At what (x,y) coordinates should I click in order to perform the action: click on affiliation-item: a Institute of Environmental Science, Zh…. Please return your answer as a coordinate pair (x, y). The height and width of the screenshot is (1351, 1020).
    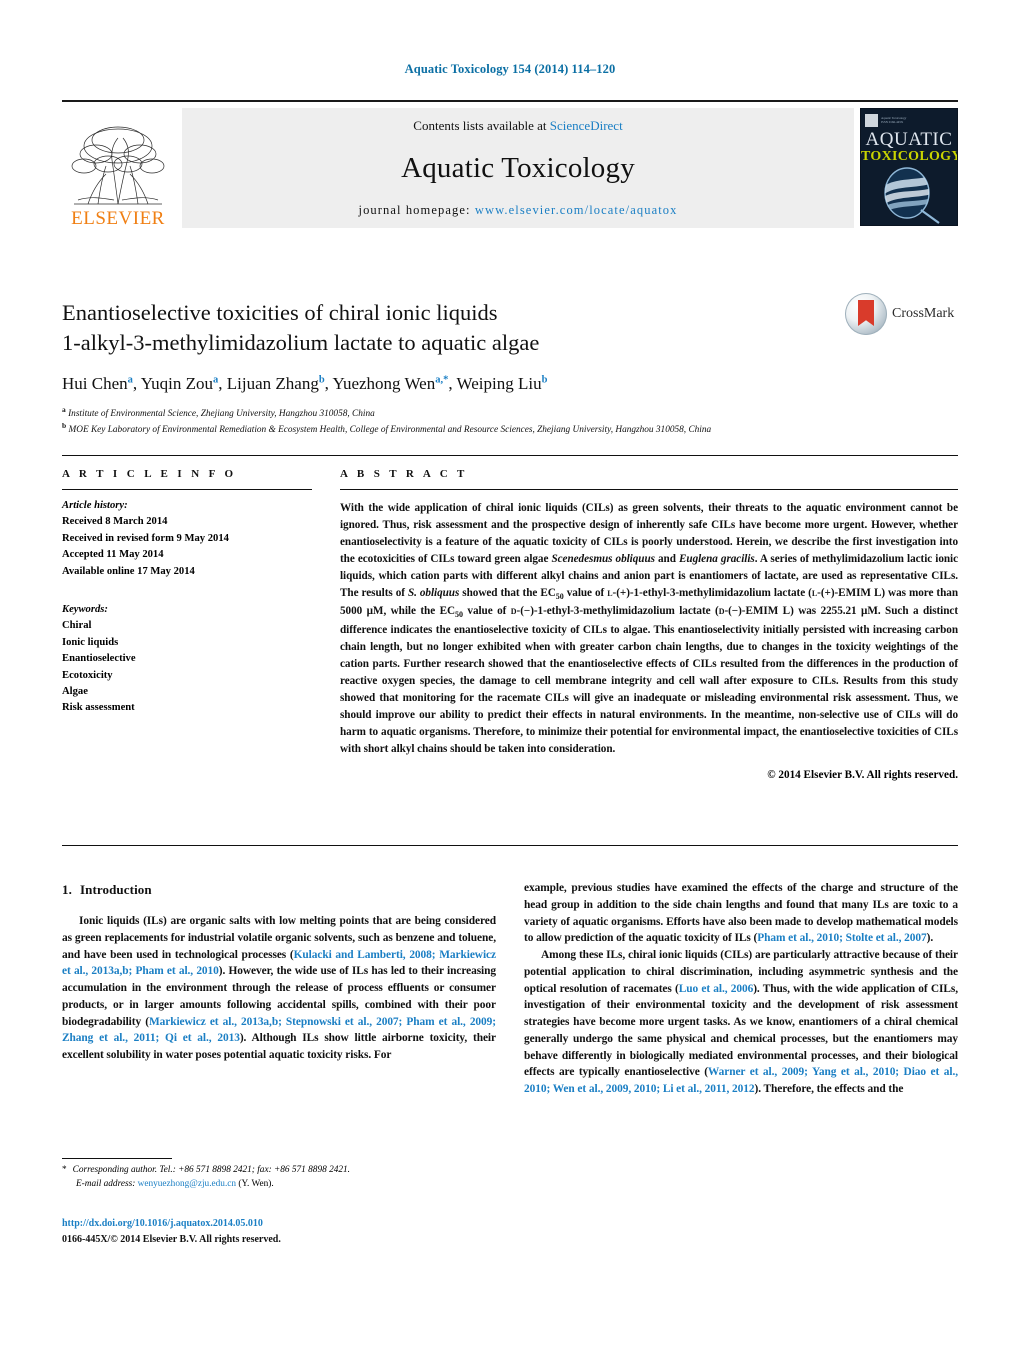
    Looking at the image, I should click on (218, 411).